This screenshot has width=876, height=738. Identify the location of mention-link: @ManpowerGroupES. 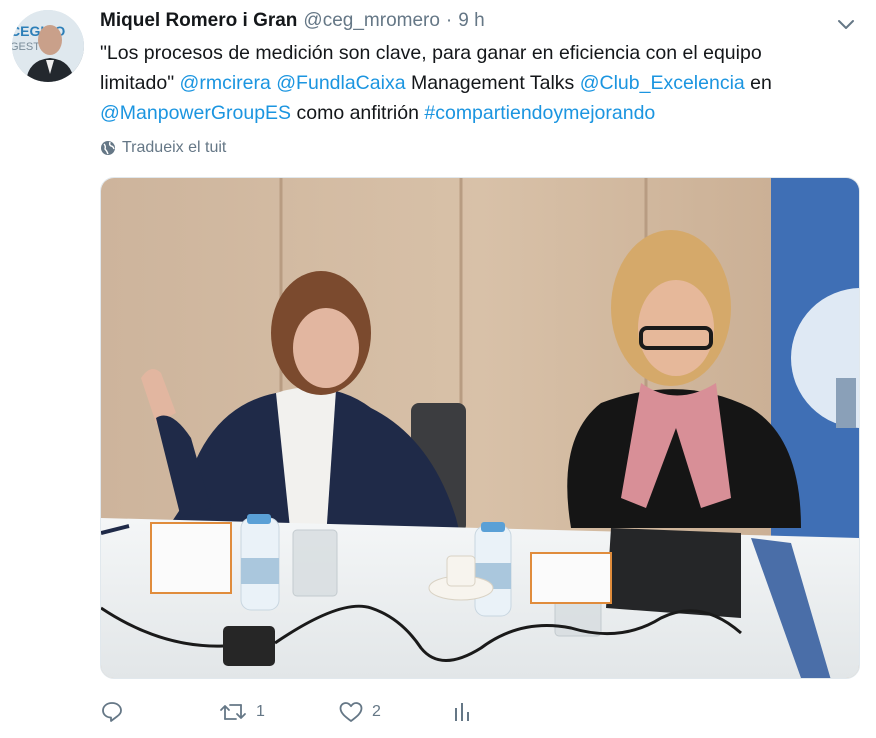
(195, 113).